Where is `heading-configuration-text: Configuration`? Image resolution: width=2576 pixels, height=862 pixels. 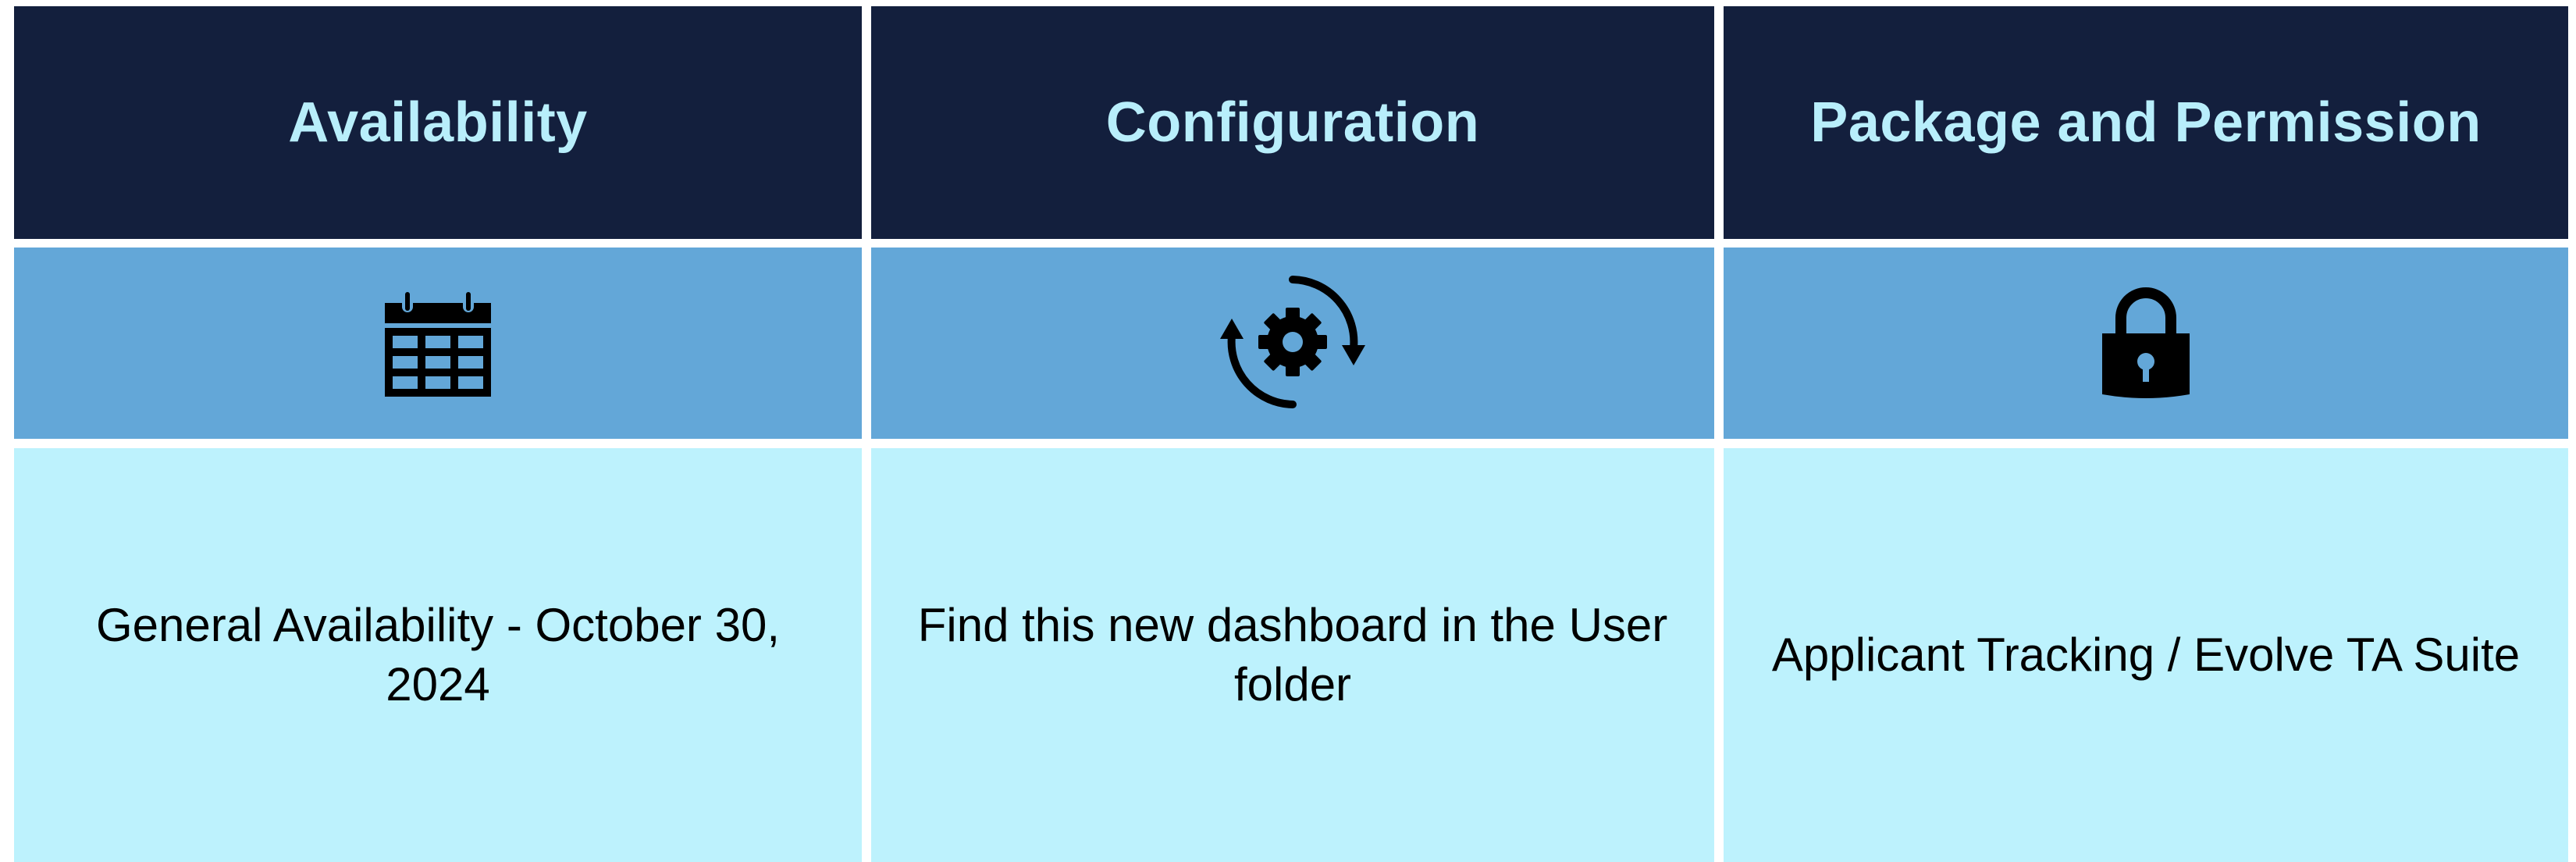
heading-configuration-text: Configuration is located at coordinates (1292, 123).